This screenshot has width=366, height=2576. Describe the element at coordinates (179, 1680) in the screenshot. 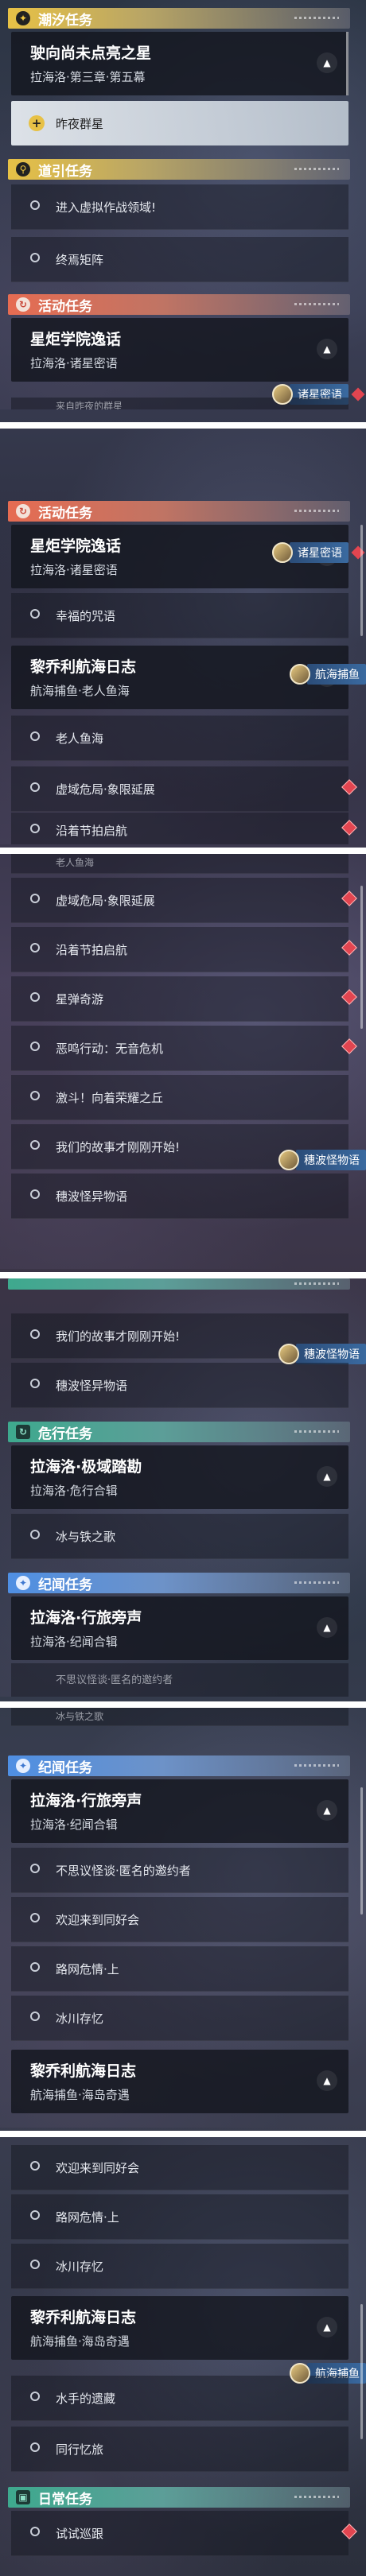

I see `task-row-partial: 不思议怪谈·匿名的邀约者` at that location.